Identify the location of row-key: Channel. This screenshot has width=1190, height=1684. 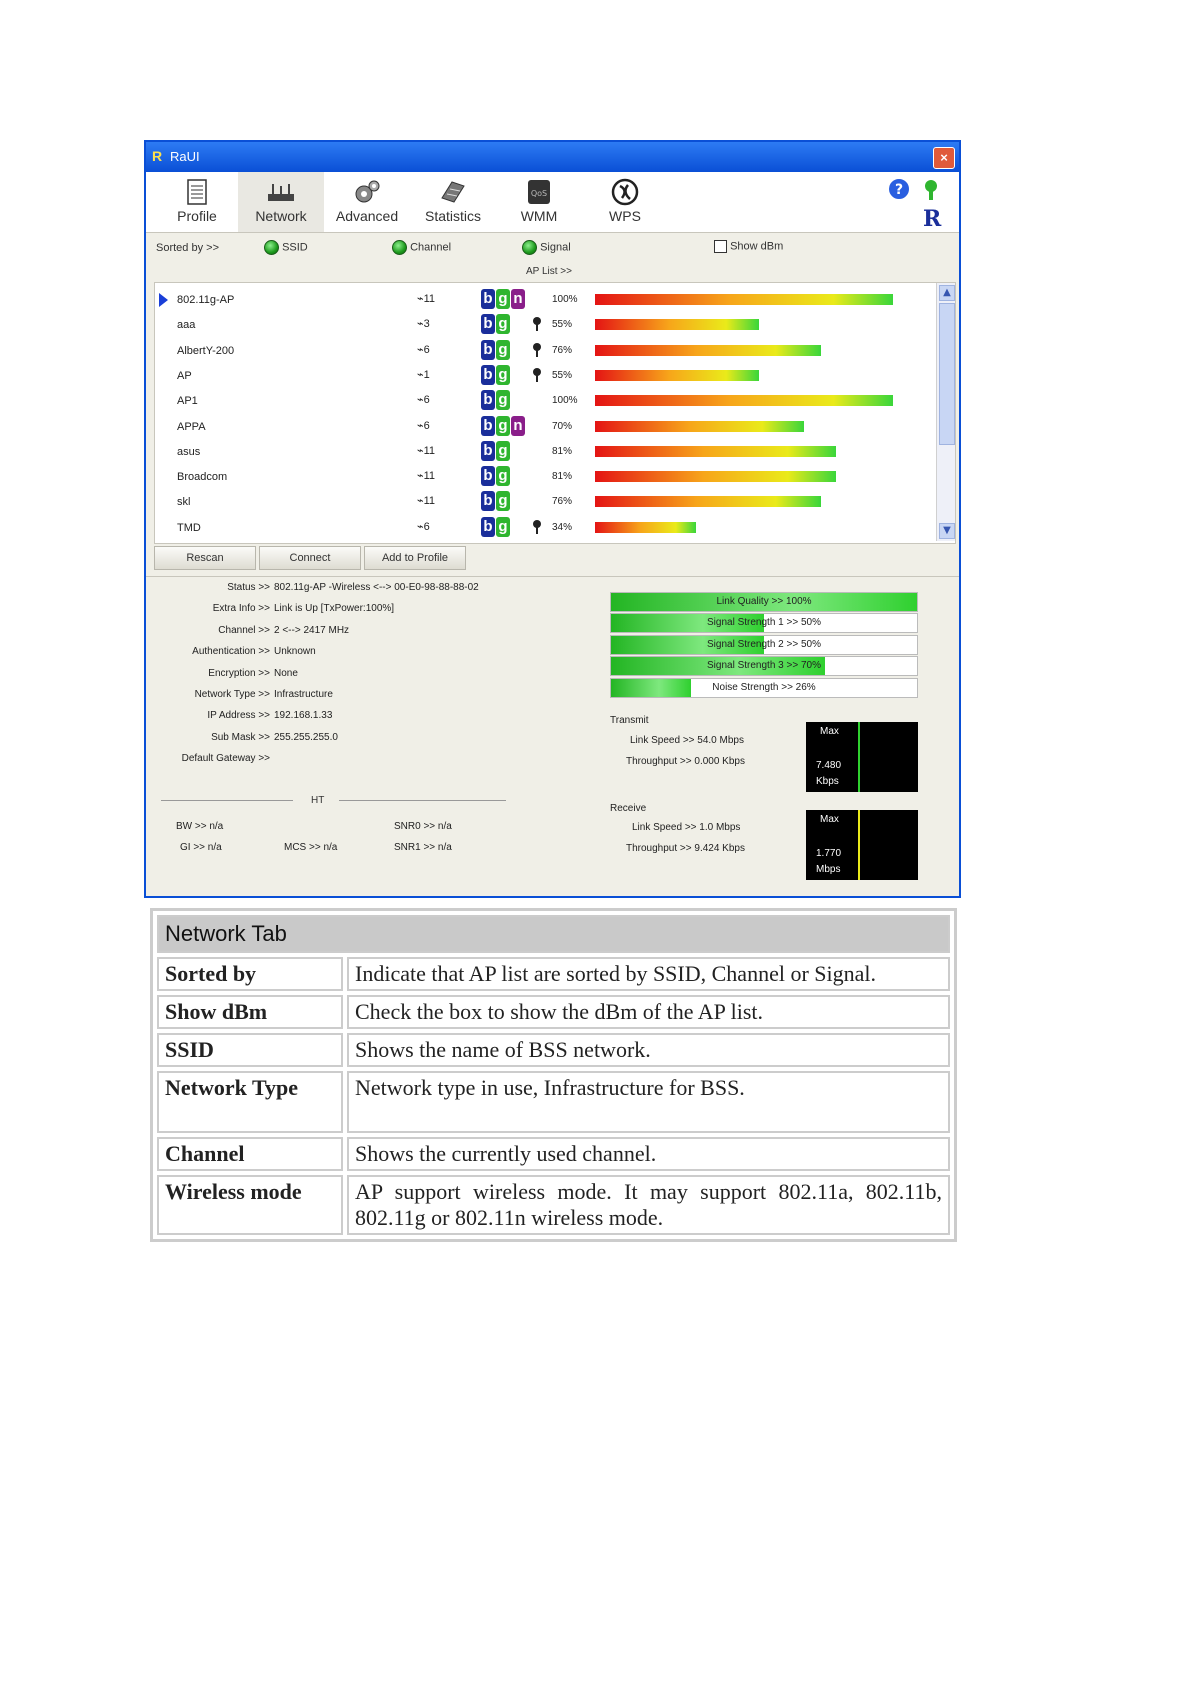
(250, 1154).